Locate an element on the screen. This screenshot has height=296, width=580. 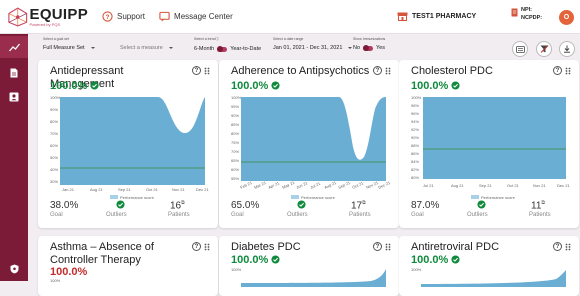
message-center-link: Message Center is located at coordinates (196, 16).